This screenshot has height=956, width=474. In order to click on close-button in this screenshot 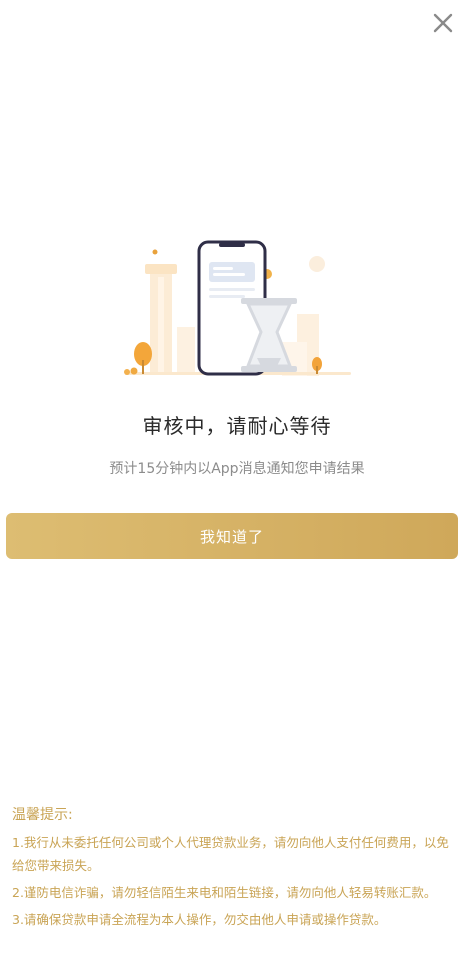, I will do `click(443, 23)`.